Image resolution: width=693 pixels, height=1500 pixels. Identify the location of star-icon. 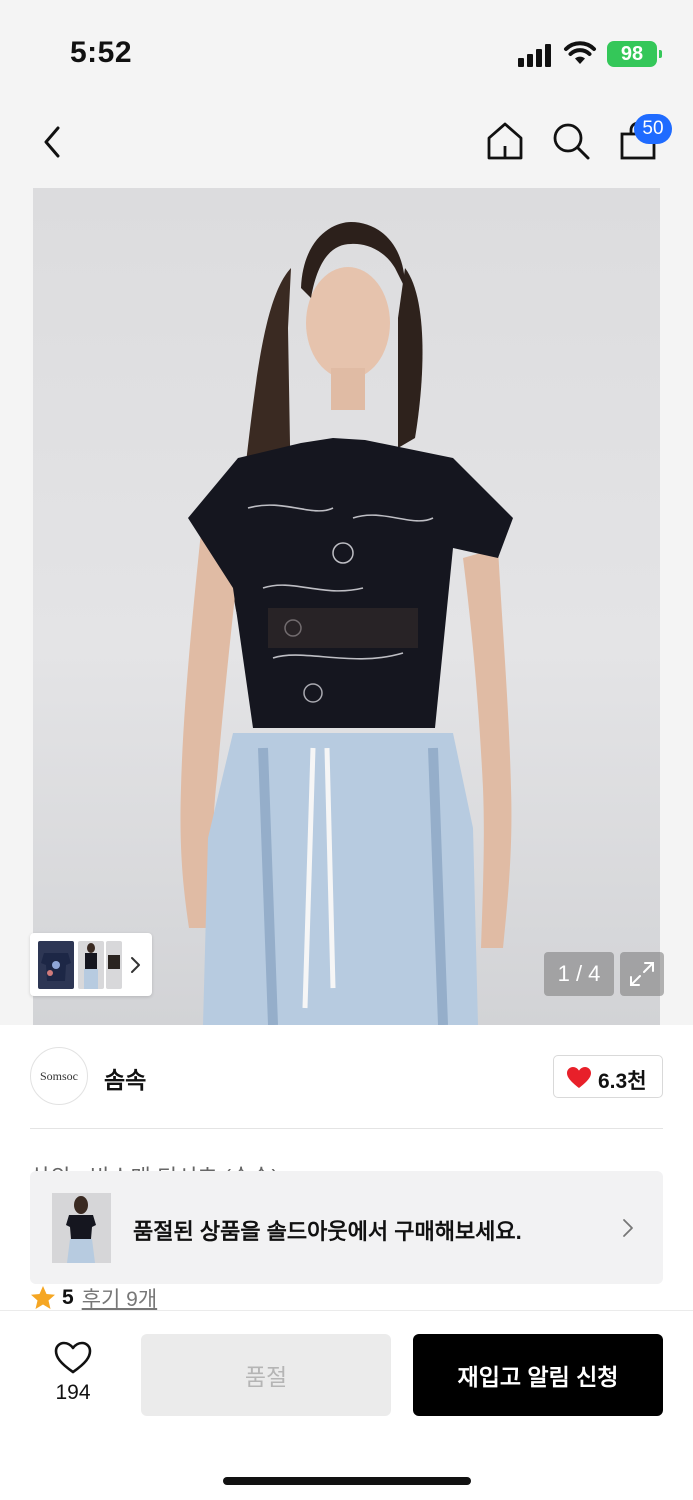
(43, 1297).